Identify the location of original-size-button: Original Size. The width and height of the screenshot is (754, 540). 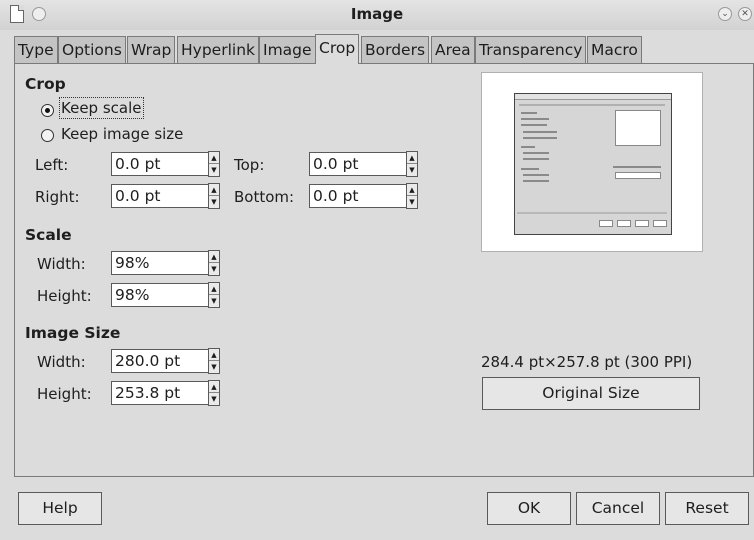
(591, 393).